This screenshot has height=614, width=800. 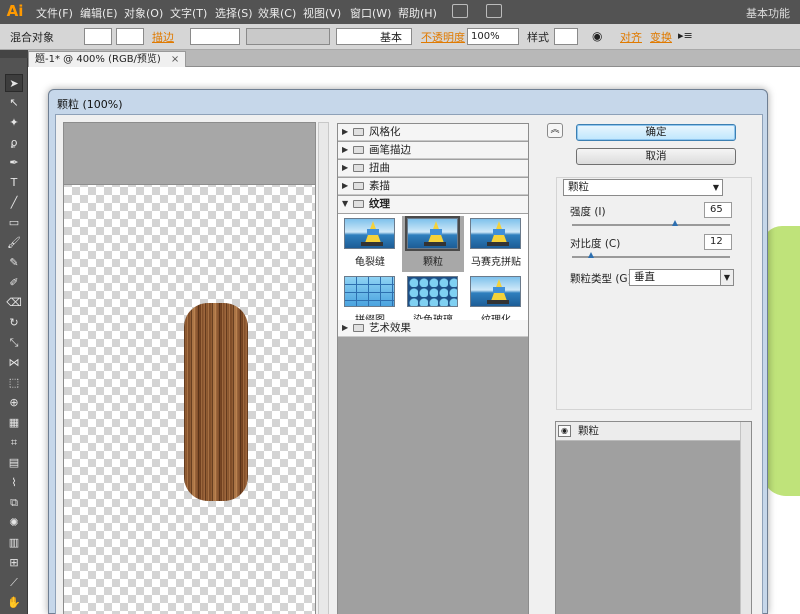 I want to click on document-tab-title: 题-1* @ 400% (RGB/预览), so click(x=98, y=59).